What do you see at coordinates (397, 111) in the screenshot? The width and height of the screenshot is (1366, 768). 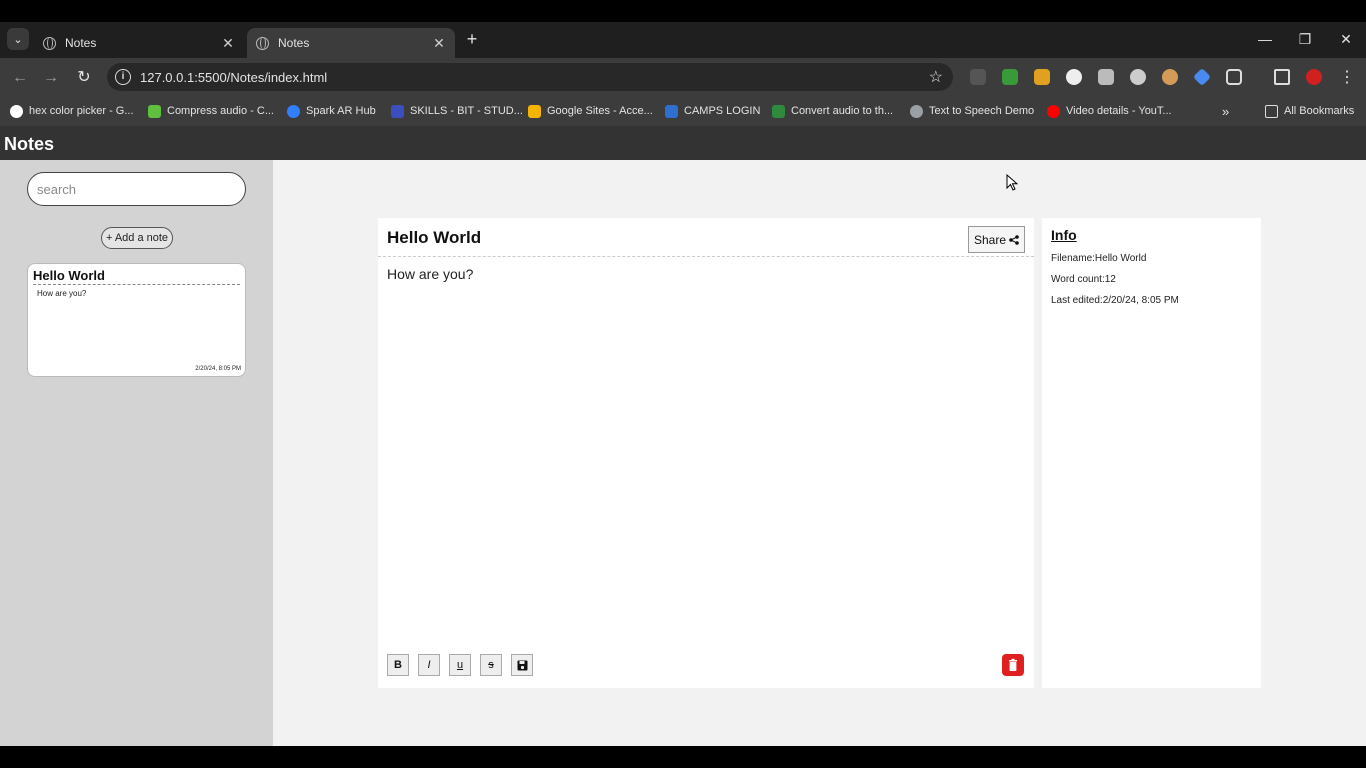 I see `skills-icon` at bounding box center [397, 111].